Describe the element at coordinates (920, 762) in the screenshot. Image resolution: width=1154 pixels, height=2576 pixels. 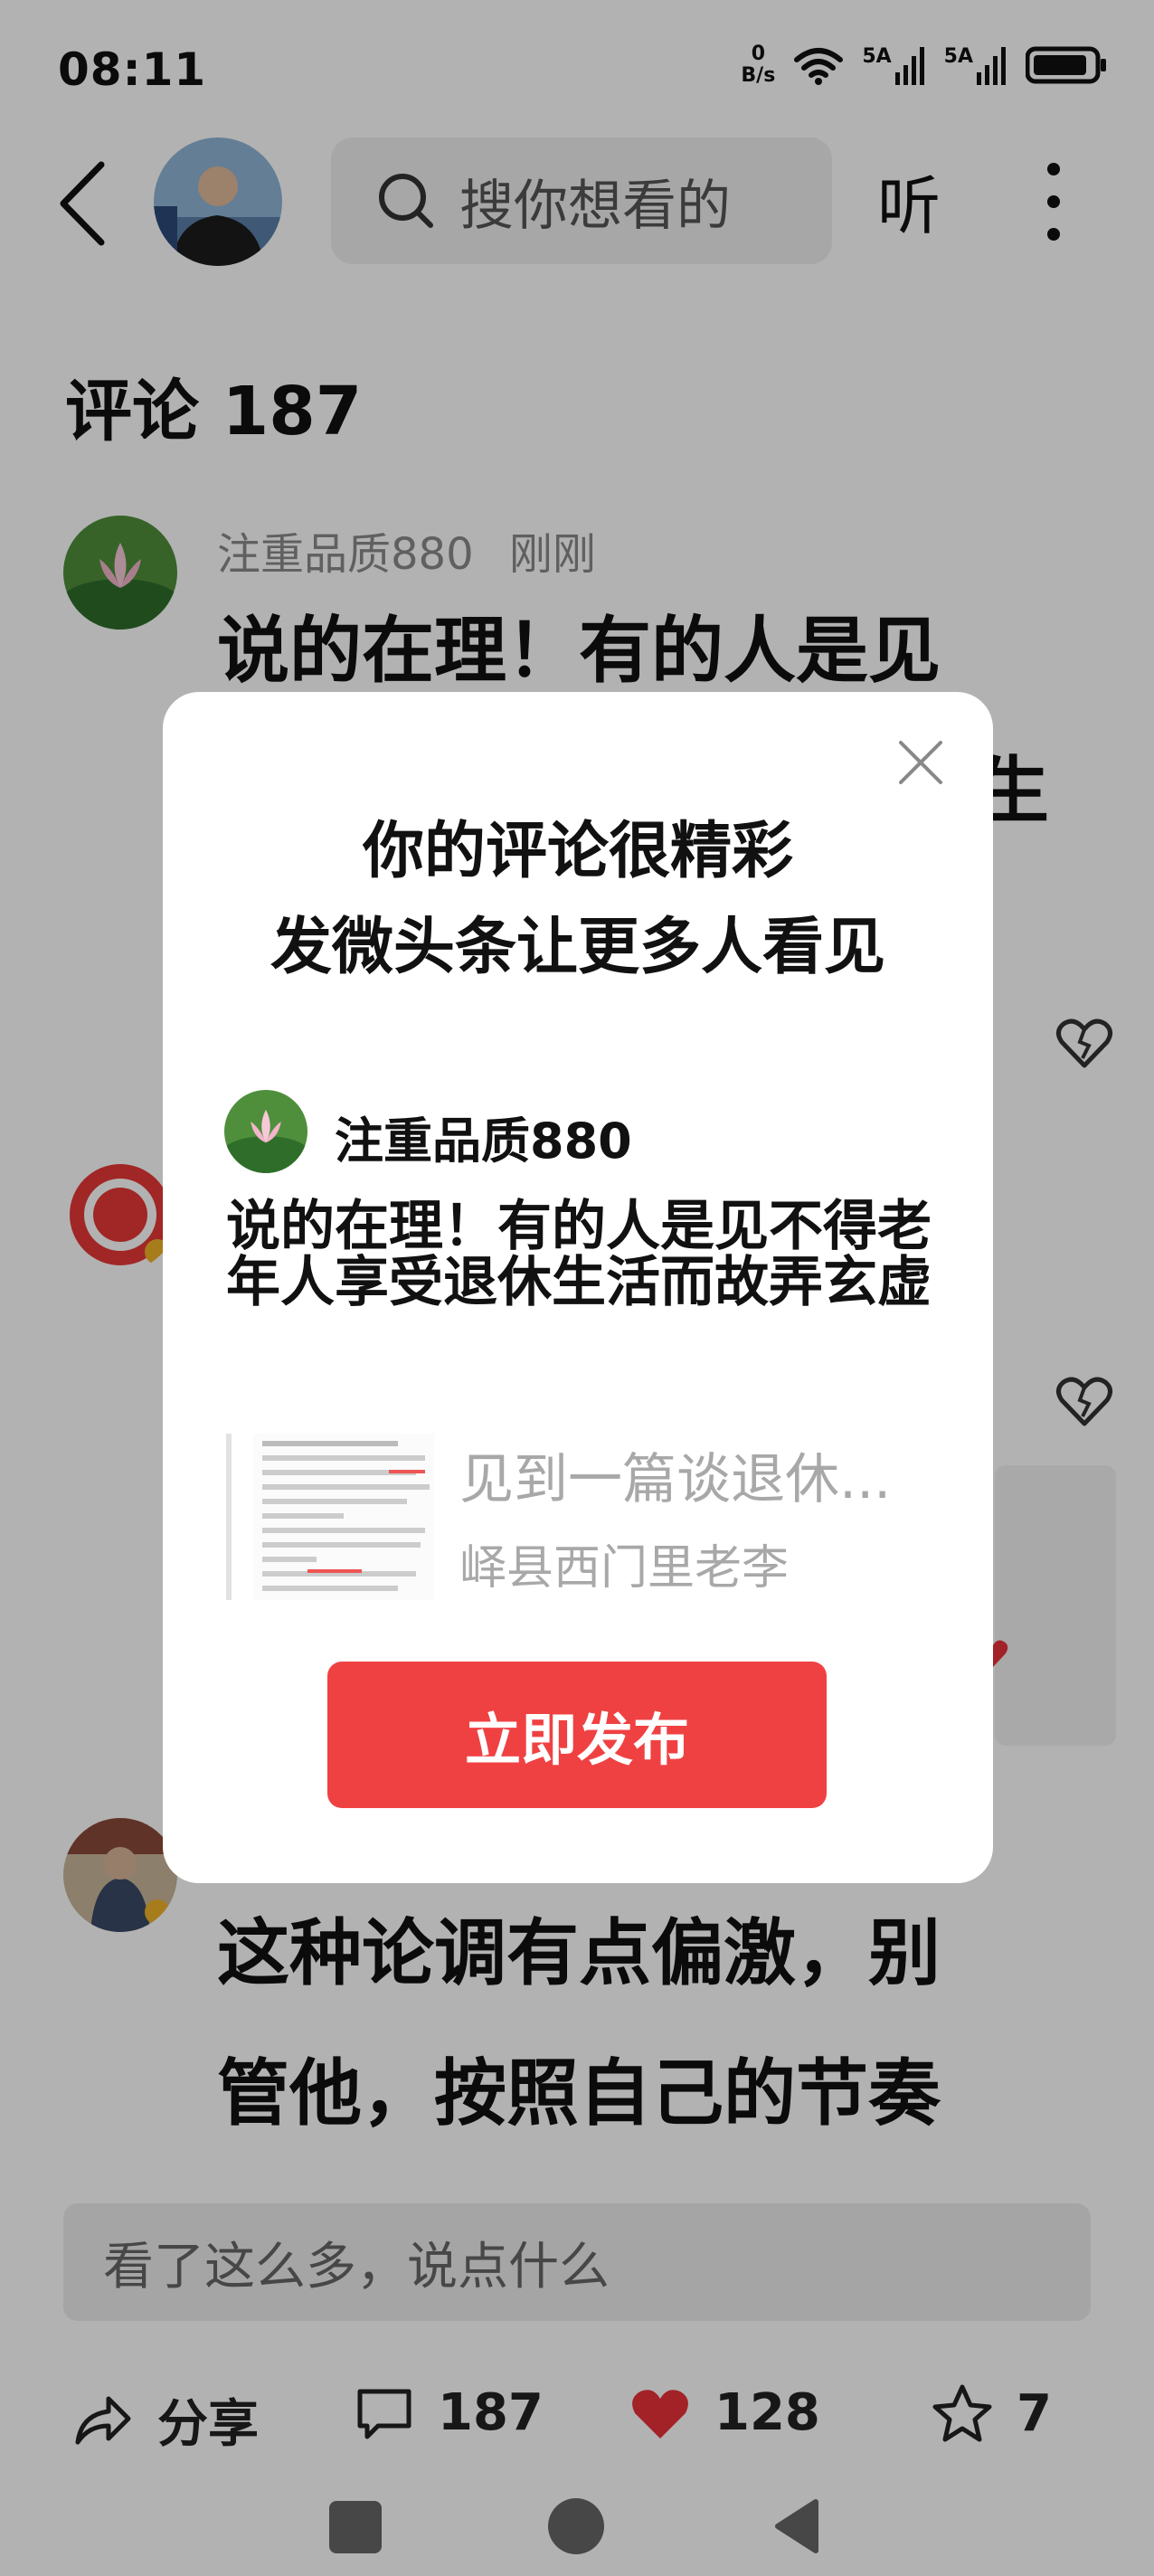
I see `close-icon` at that location.